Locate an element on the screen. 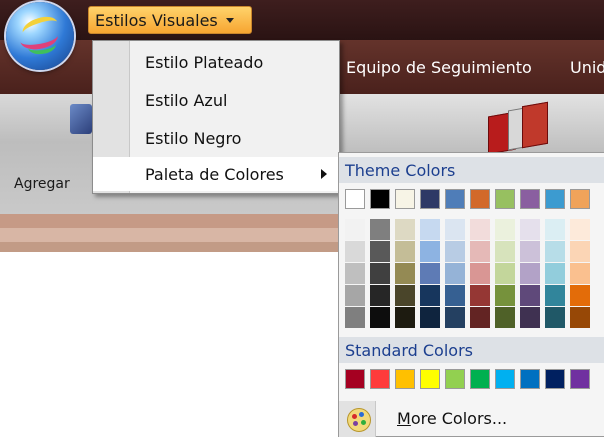 The image size is (604, 437). menu-item-label: Paleta de Colores is located at coordinates (214, 174).